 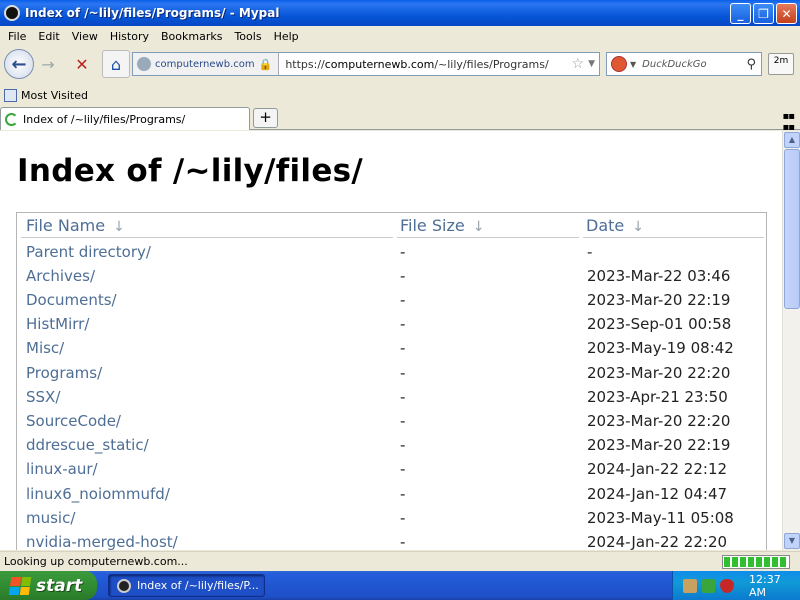 What do you see at coordinates (633, 64) in the screenshot?
I see `search-engine-dropdown-icon: ▼` at bounding box center [633, 64].